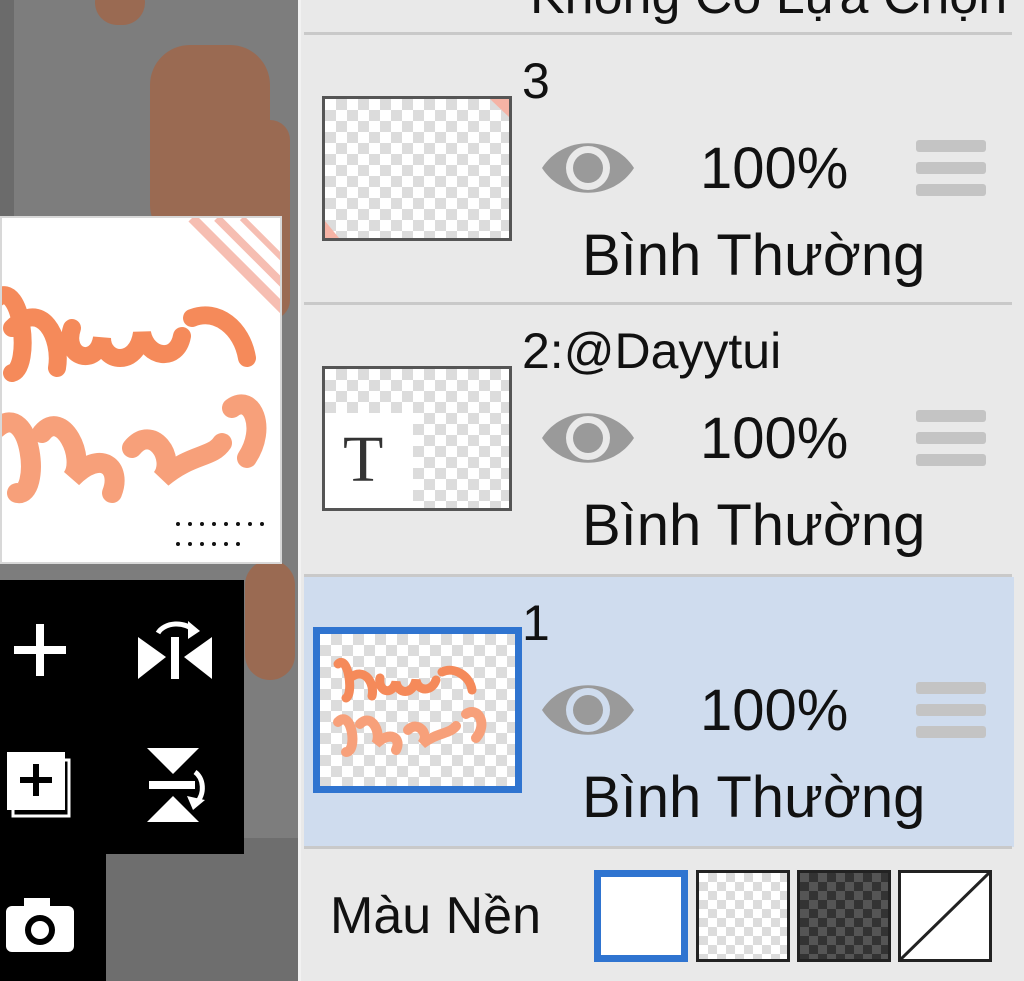 This screenshot has width=1024, height=981. Describe the element at coordinates (175, 650) in the screenshot. I see `flip-horizontal-icon` at that location.